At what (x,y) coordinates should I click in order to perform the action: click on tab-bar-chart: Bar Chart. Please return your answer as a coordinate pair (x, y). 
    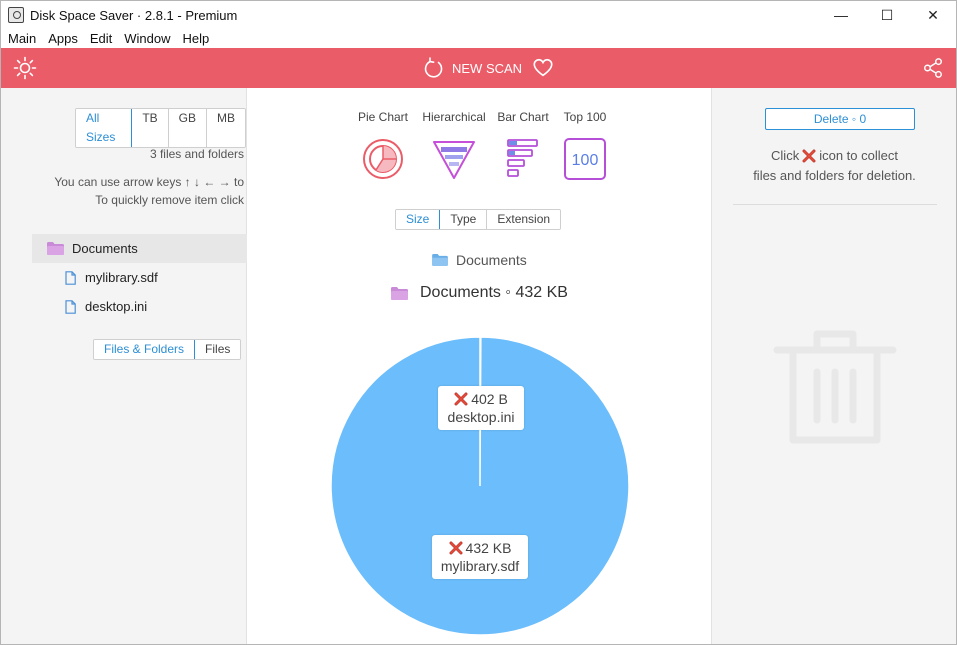
    Looking at the image, I should click on (523, 145).